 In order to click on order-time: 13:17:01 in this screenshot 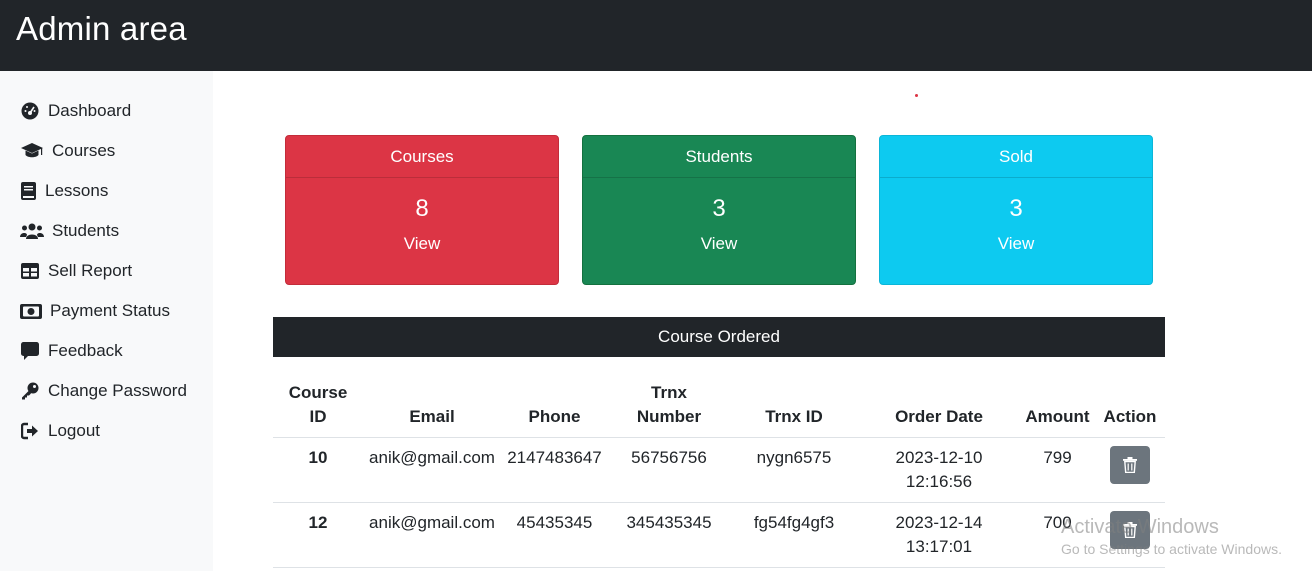, I will do `click(939, 546)`.